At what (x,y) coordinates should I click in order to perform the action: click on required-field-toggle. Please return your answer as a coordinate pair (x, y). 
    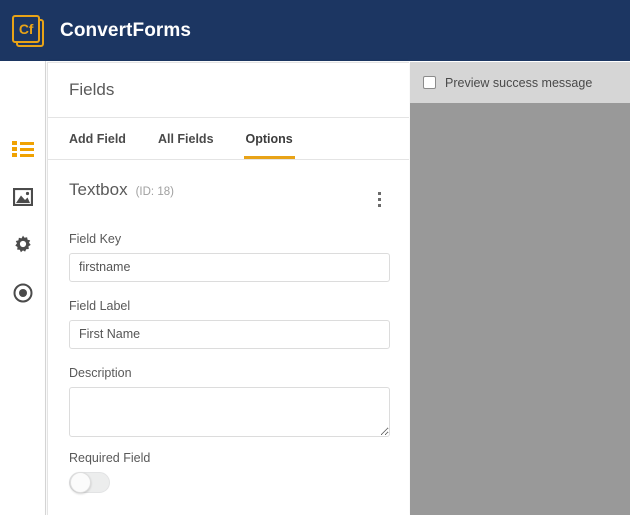
    Looking at the image, I should click on (89, 482).